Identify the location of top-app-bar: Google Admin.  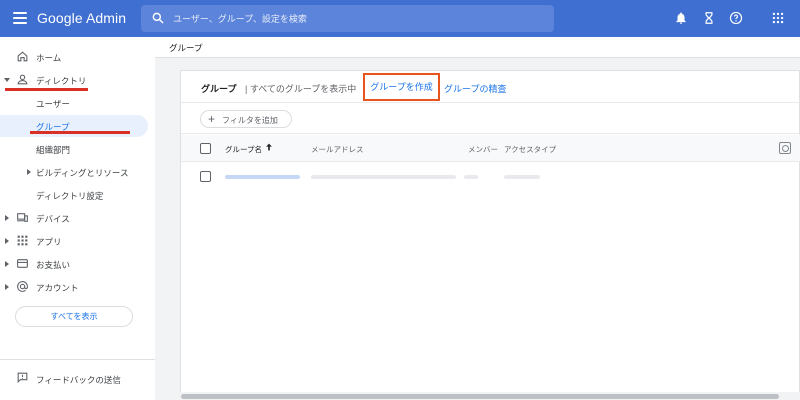
(400, 18).